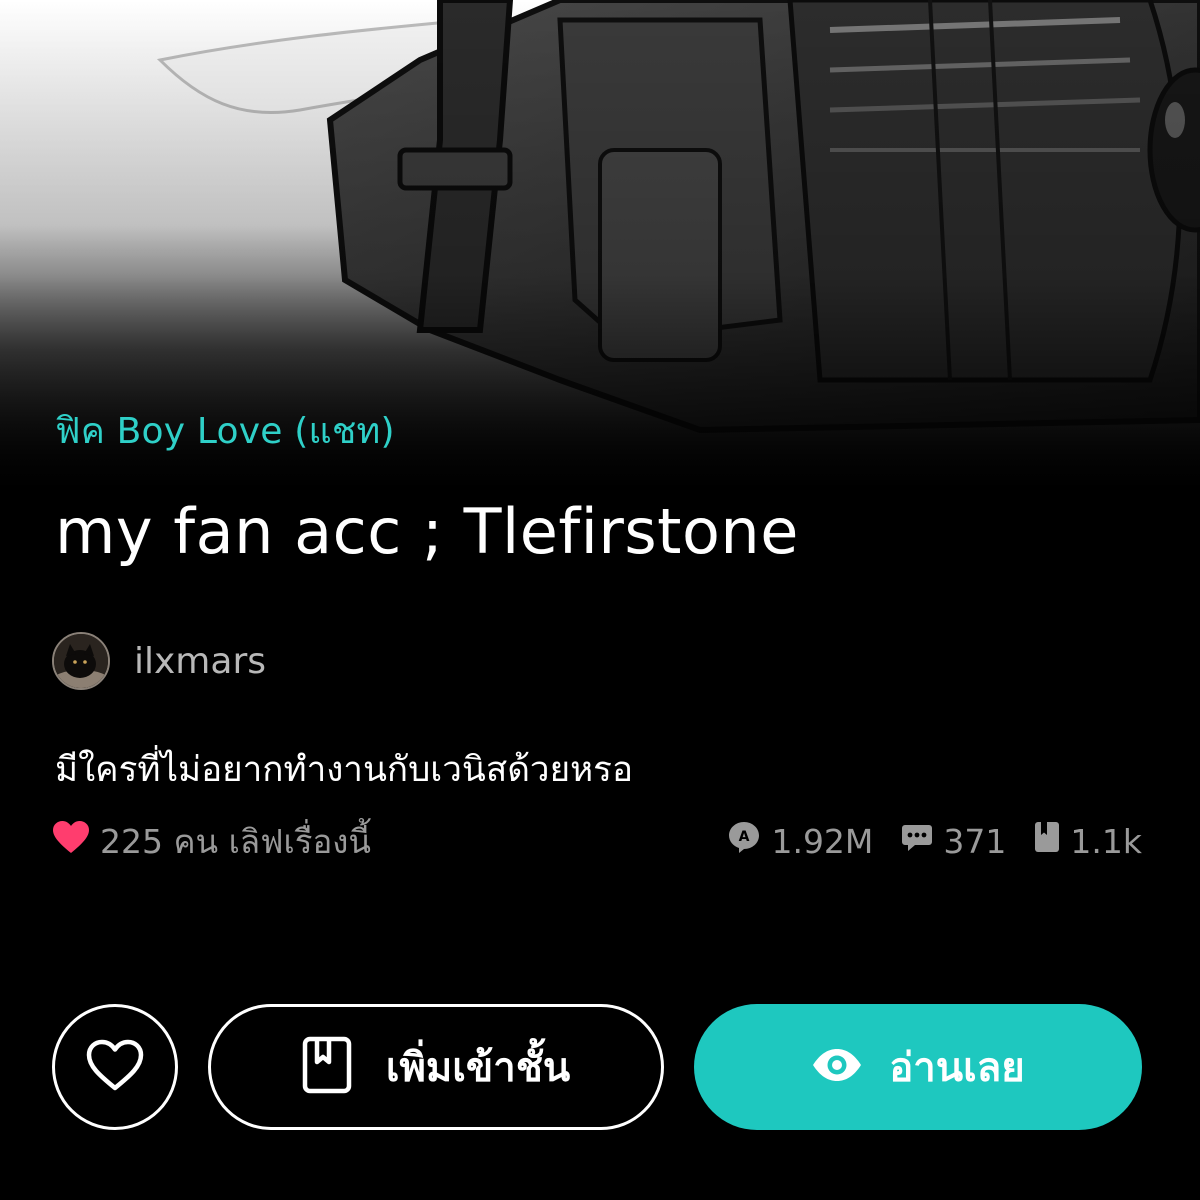  Describe the element at coordinates (327, 1067) in the screenshot. I see `bookmark-icon` at that location.